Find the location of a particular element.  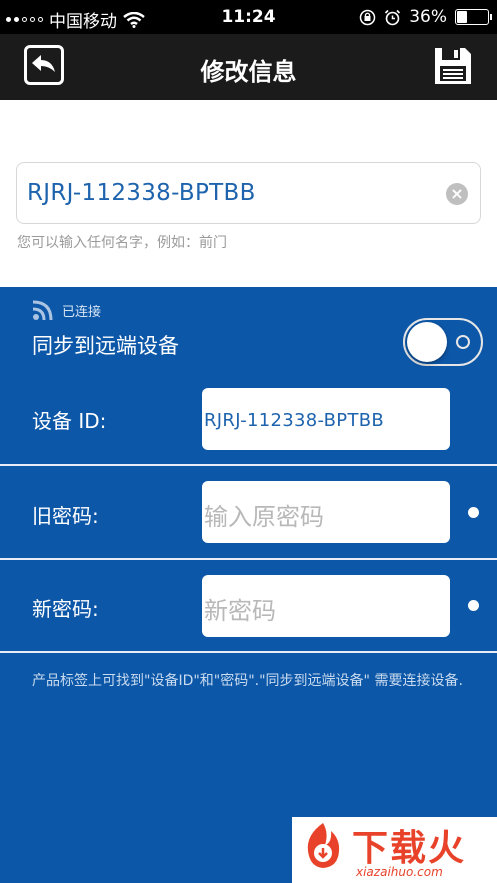

old-password-indicator is located at coordinates (473, 512).